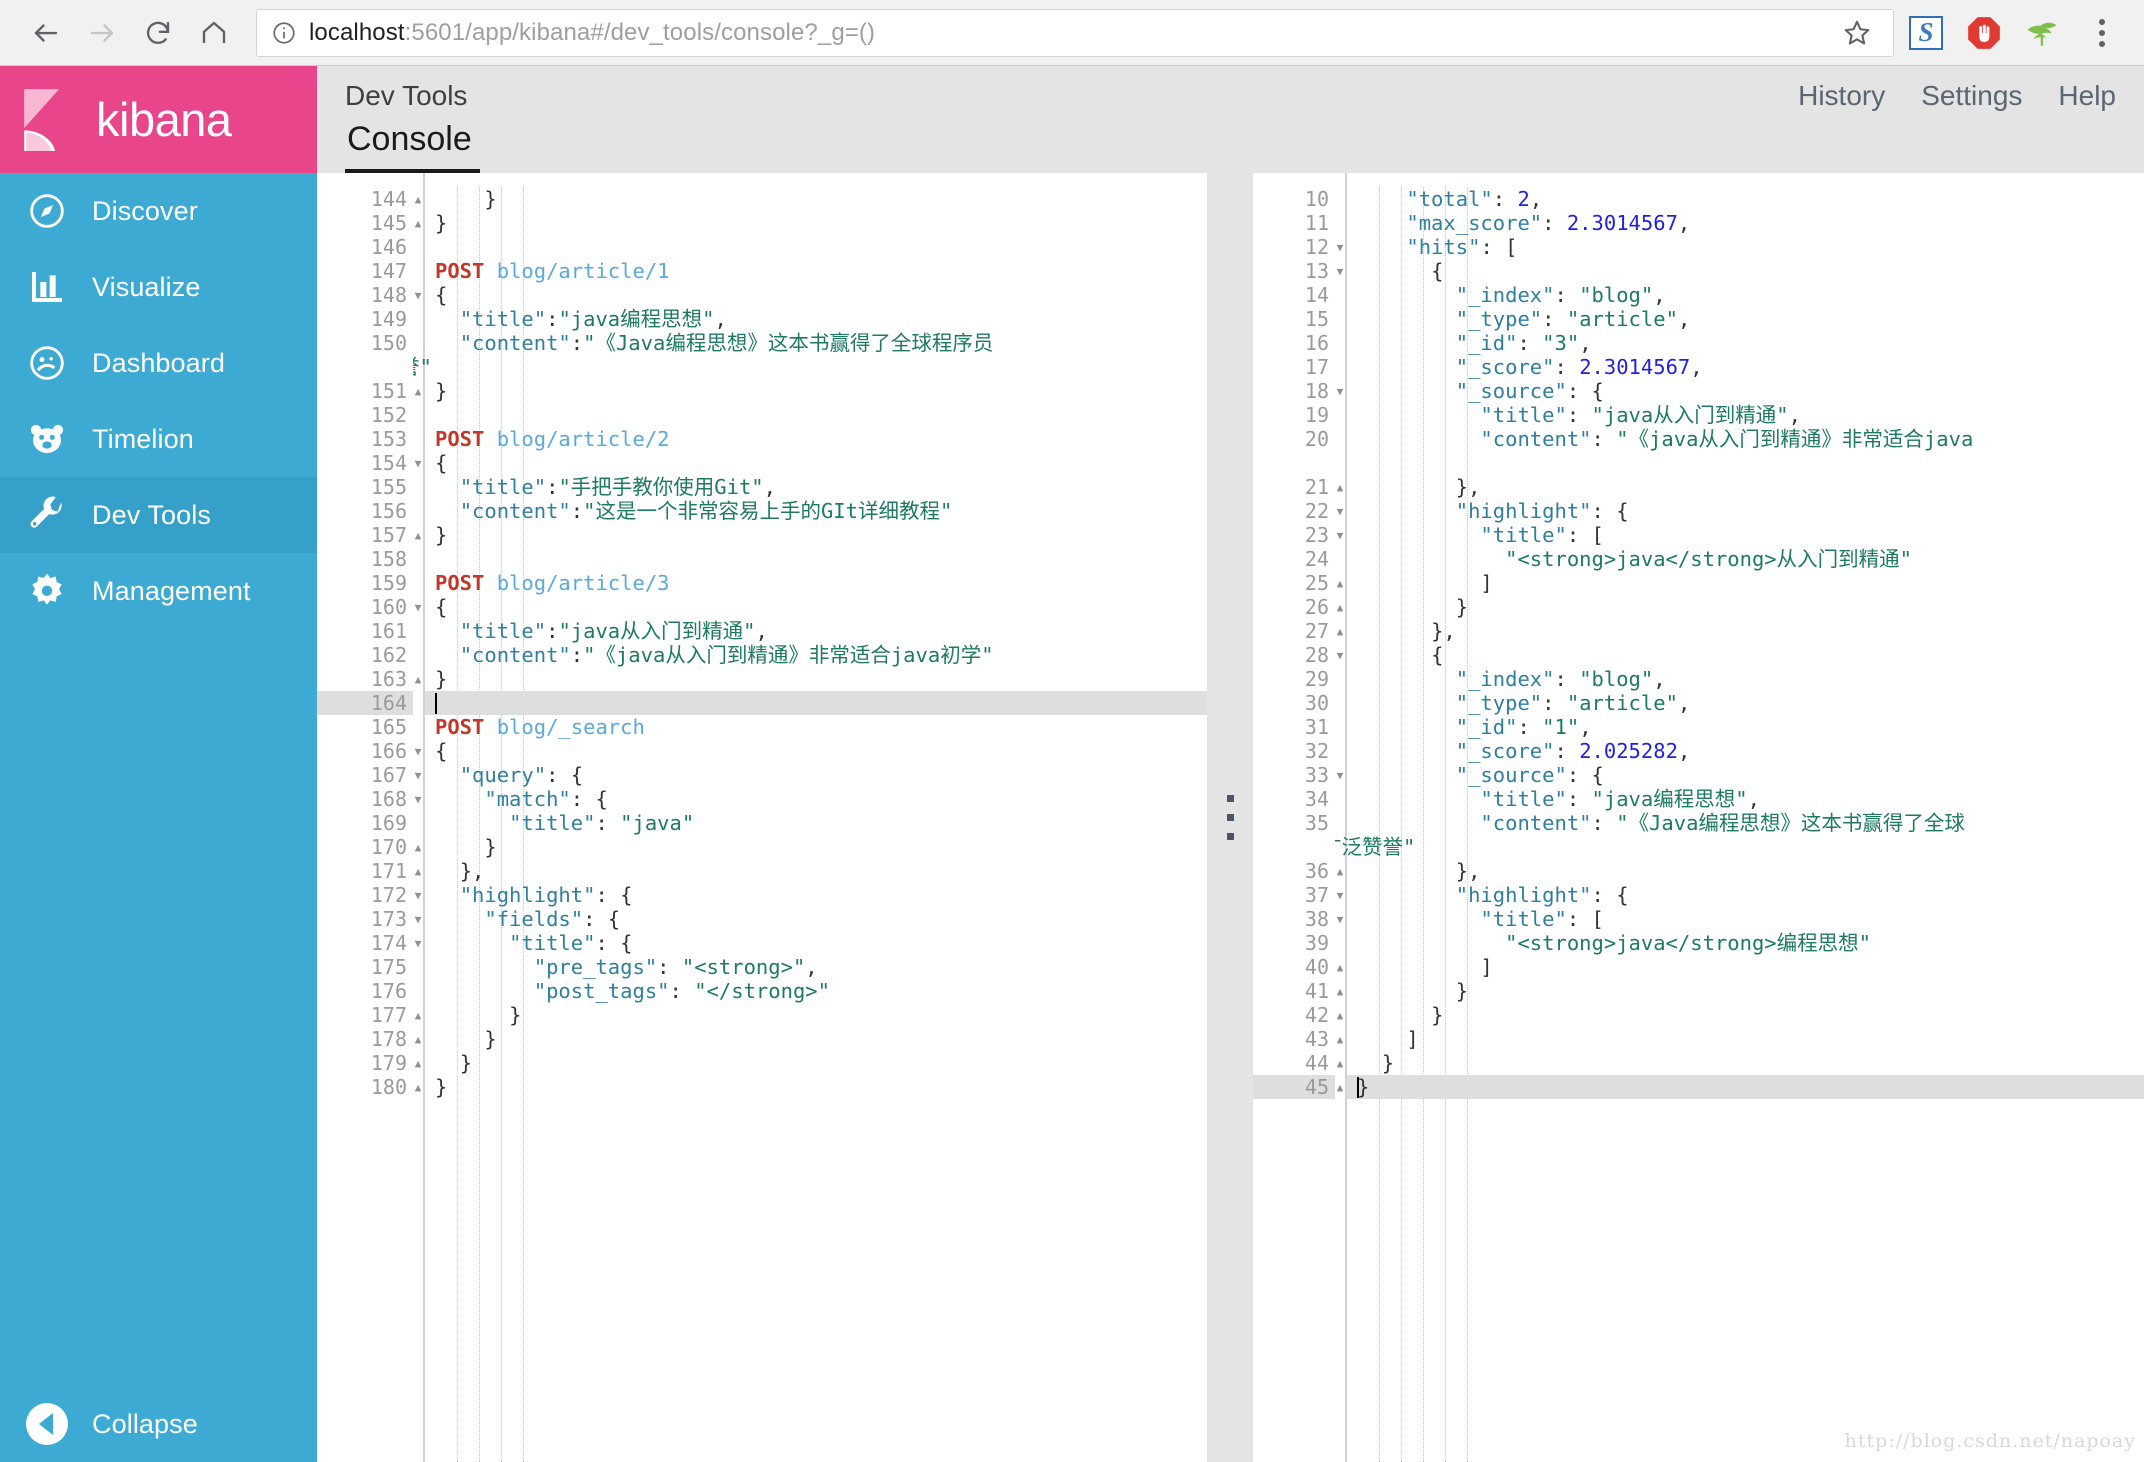 Image resolution: width=2144 pixels, height=1462 pixels. What do you see at coordinates (816, 487) in the screenshot?
I see `code-line: "title":"手把手教你使用Git",` at bounding box center [816, 487].